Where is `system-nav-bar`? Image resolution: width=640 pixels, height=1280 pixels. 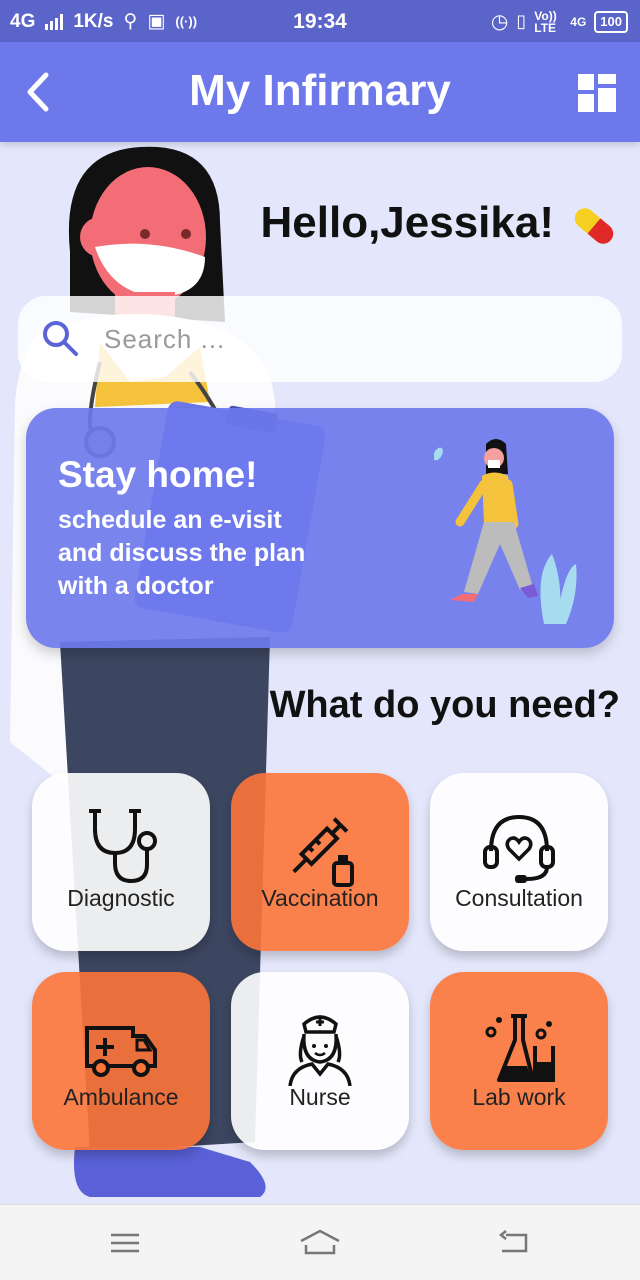
system-nav-bar is located at coordinates (320, 1242).